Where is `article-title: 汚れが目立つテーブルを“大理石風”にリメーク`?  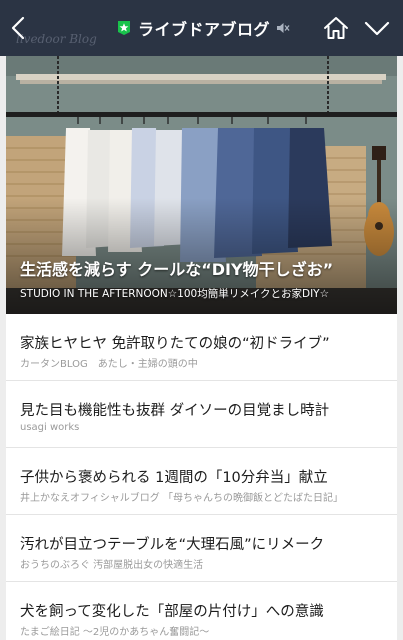 article-title: 汚れが目立つテーブルを“大理石風”にリメーク is located at coordinates (172, 545).